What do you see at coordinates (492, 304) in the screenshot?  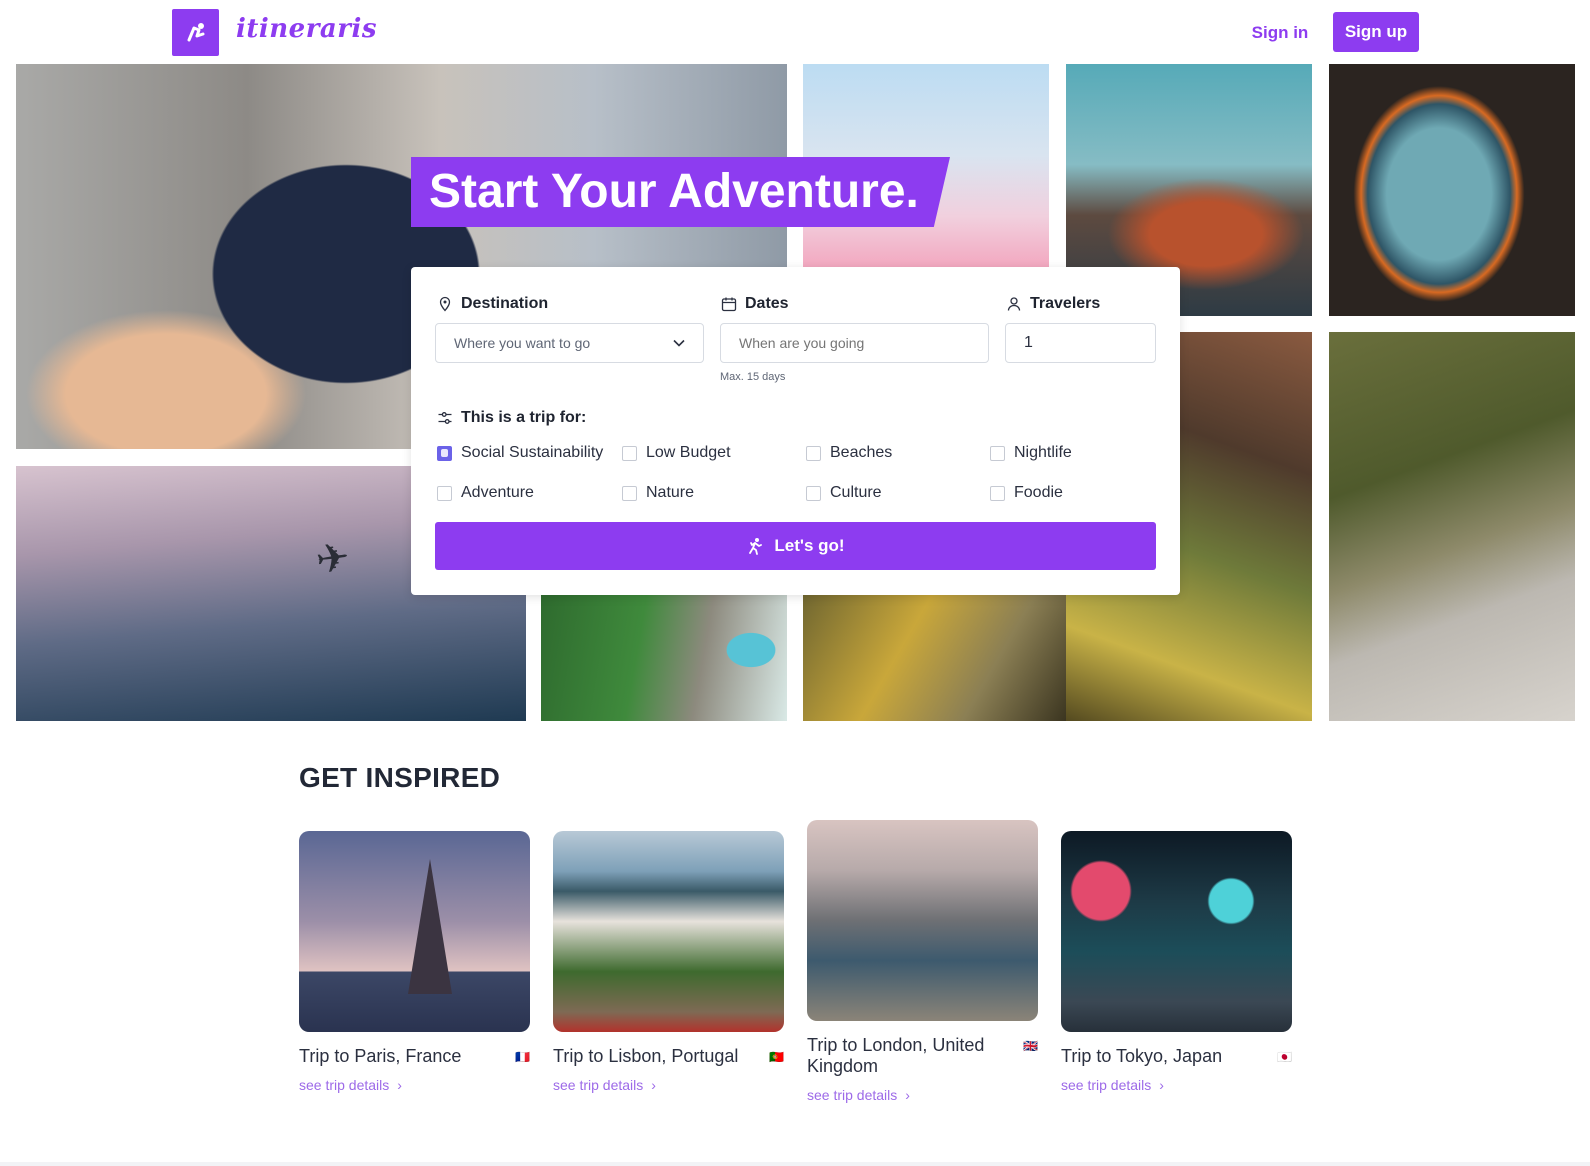 I see `destination-label: Destination` at bounding box center [492, 304].